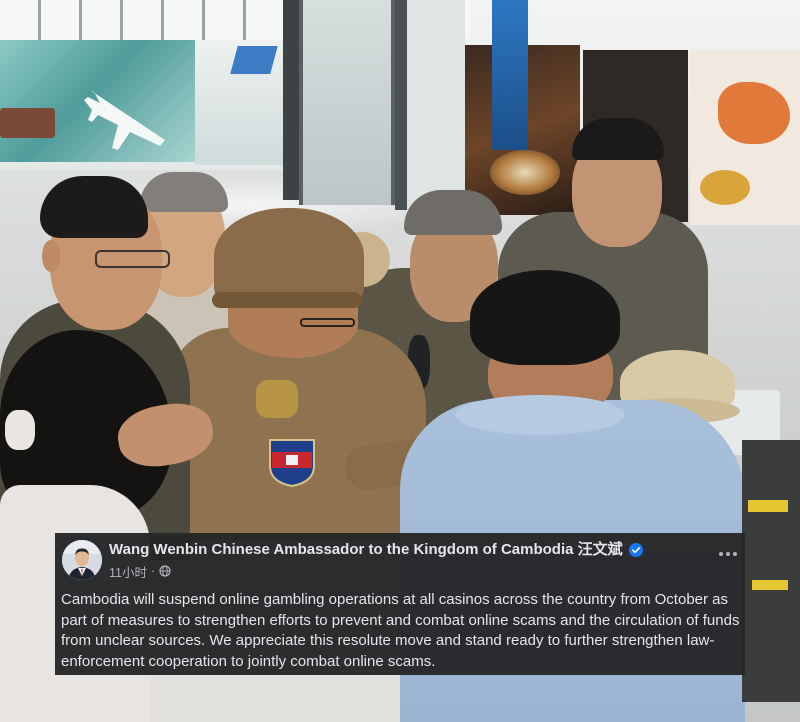 This screenshot has height=722, width=800. Describe the element at coordinates (540, 415) in the screenshot. I see `blue-shirt-collar` at that location.